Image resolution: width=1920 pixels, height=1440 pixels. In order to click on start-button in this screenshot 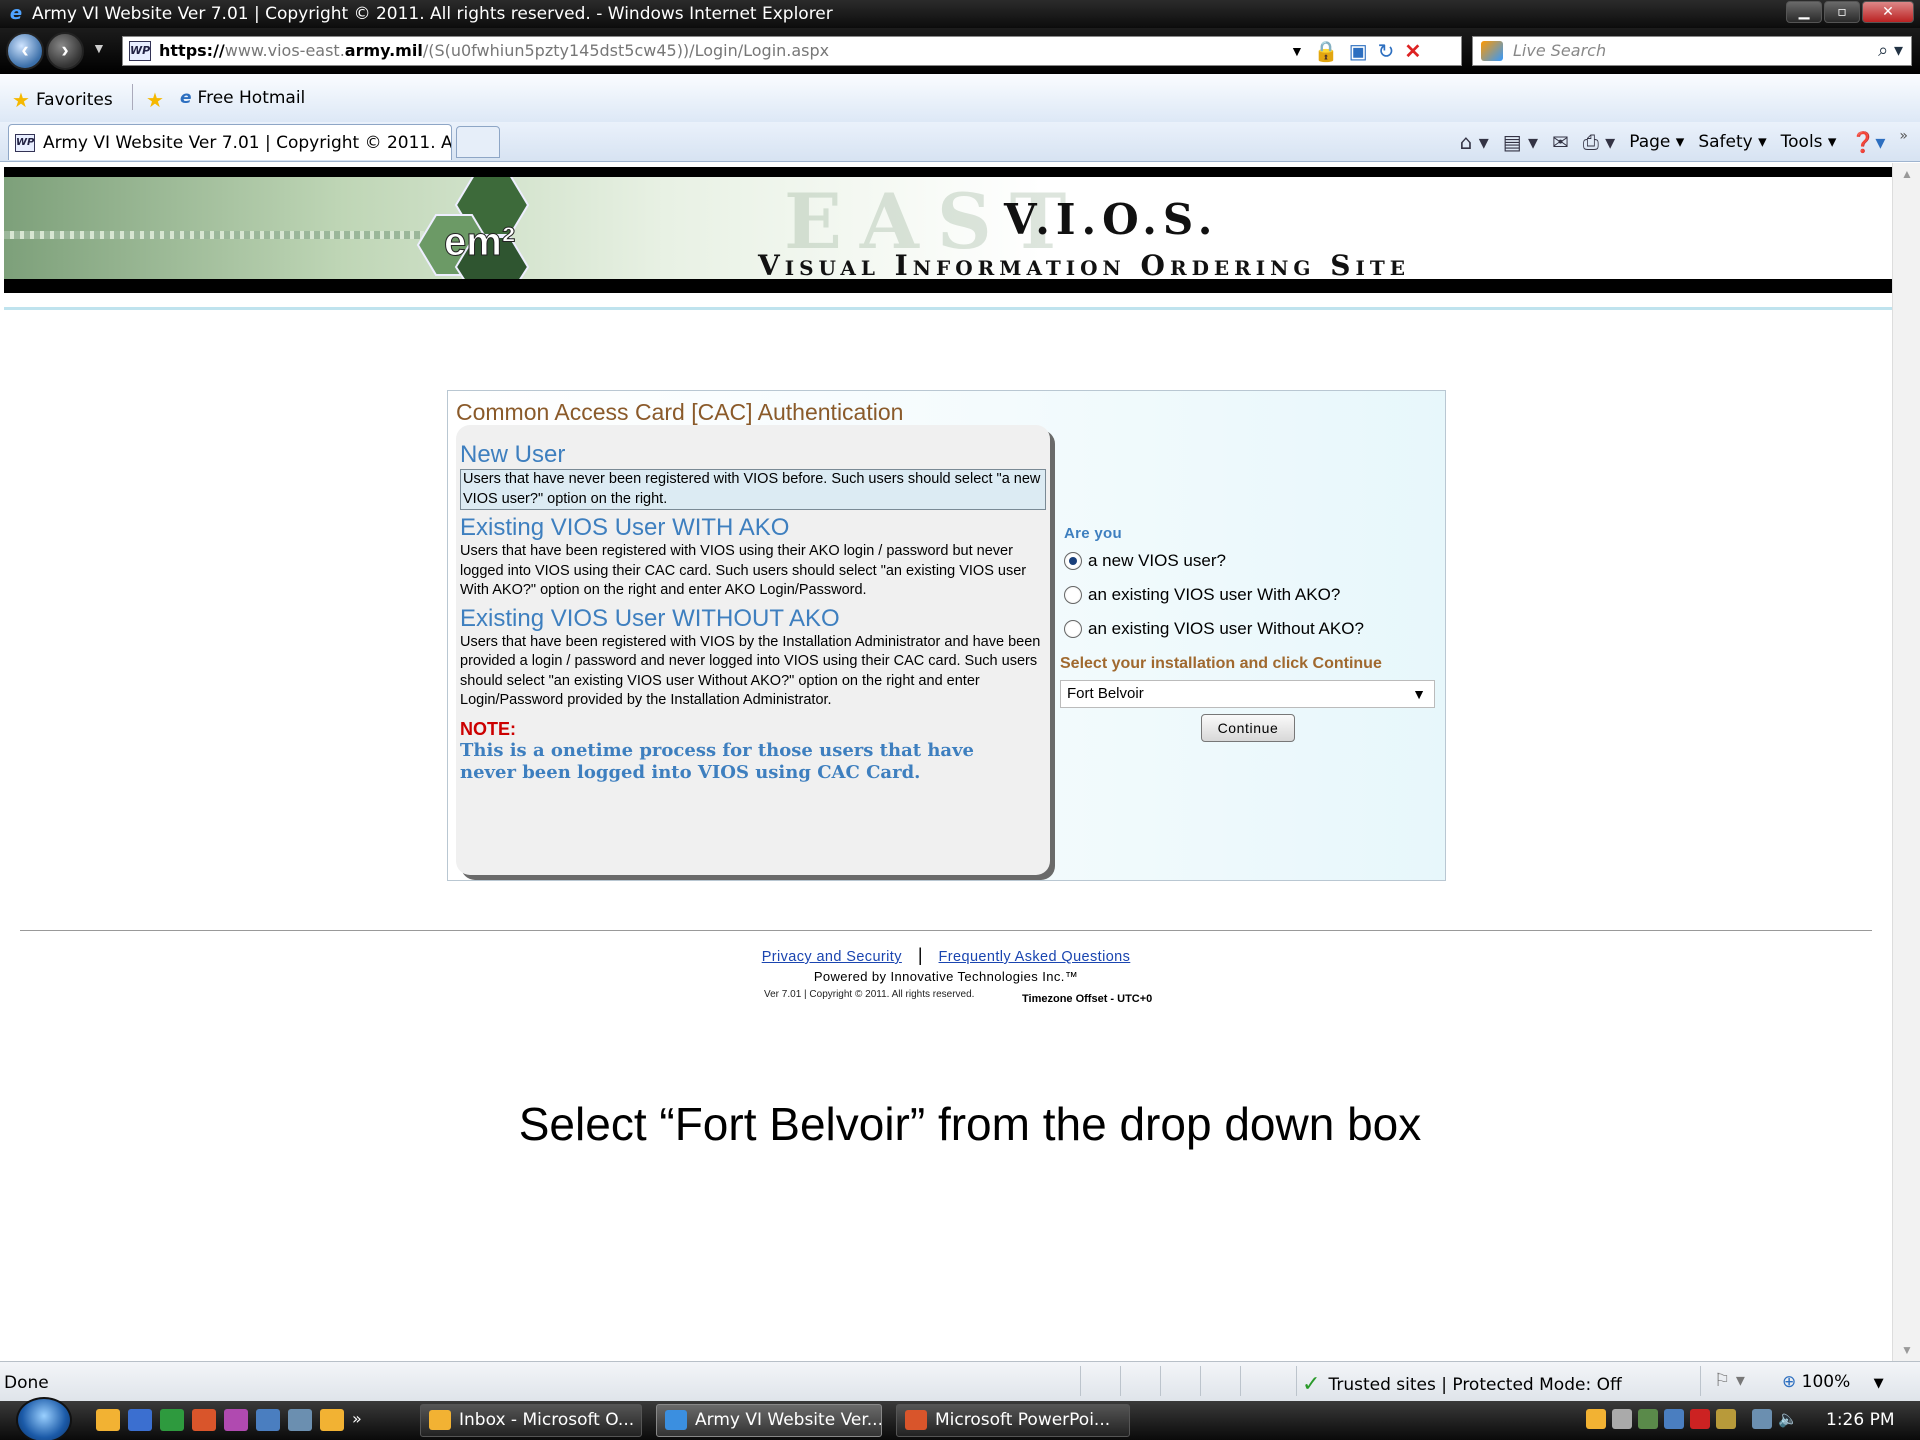, I will do `click(44, 1418)`.